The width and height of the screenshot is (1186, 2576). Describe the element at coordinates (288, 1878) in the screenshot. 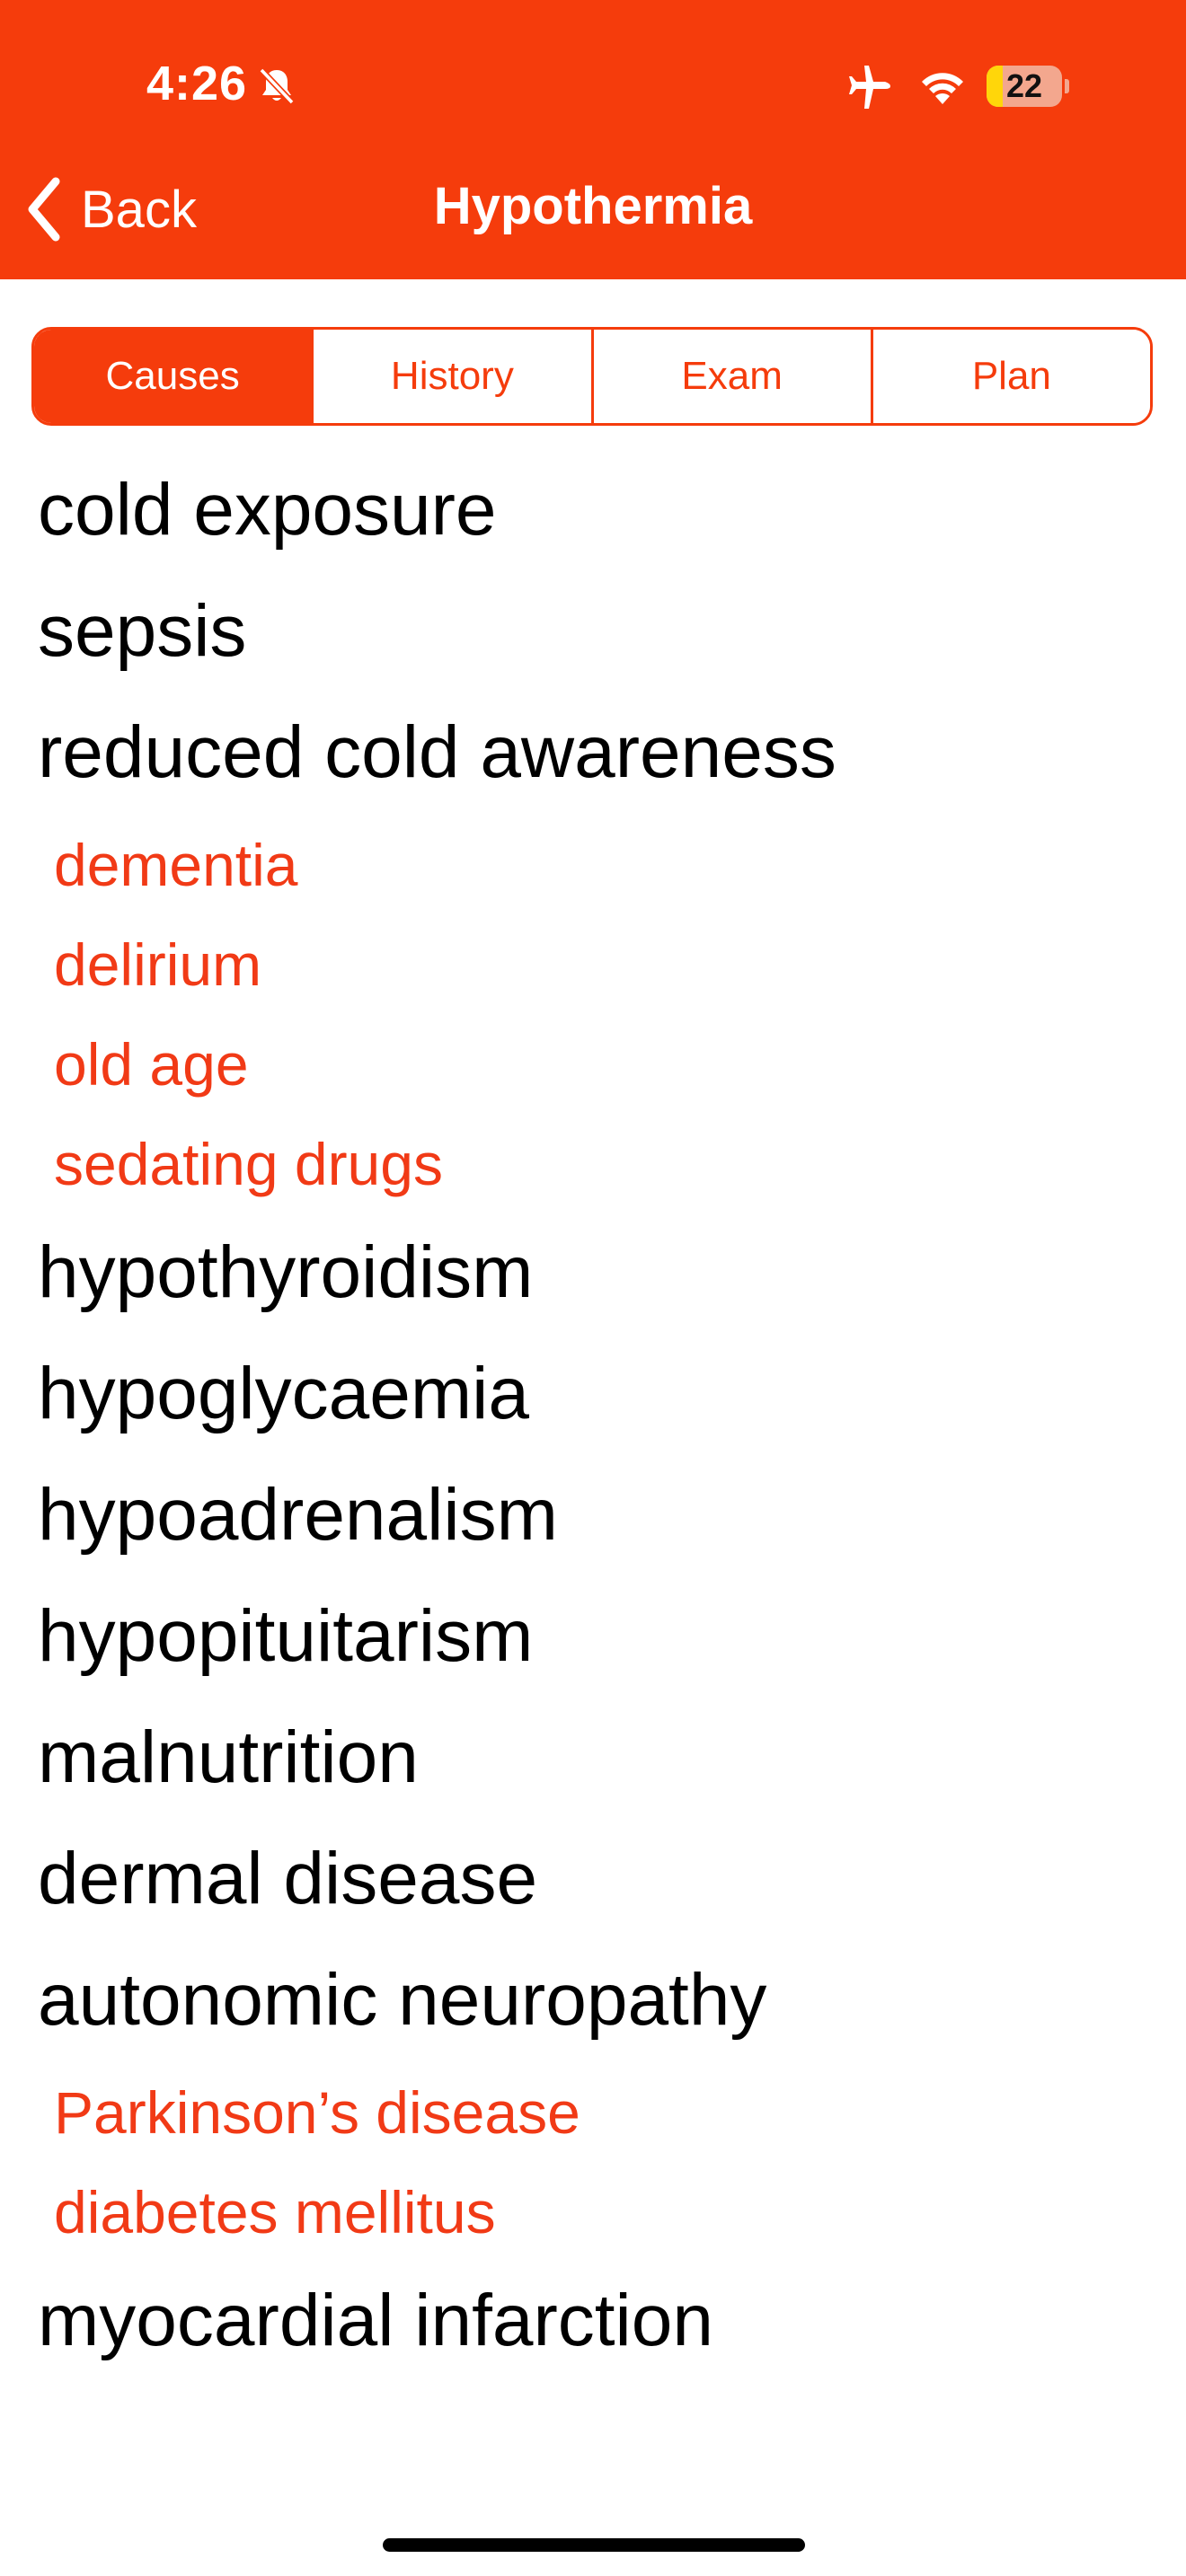

I see `cause-item: dermal disease` at that location.